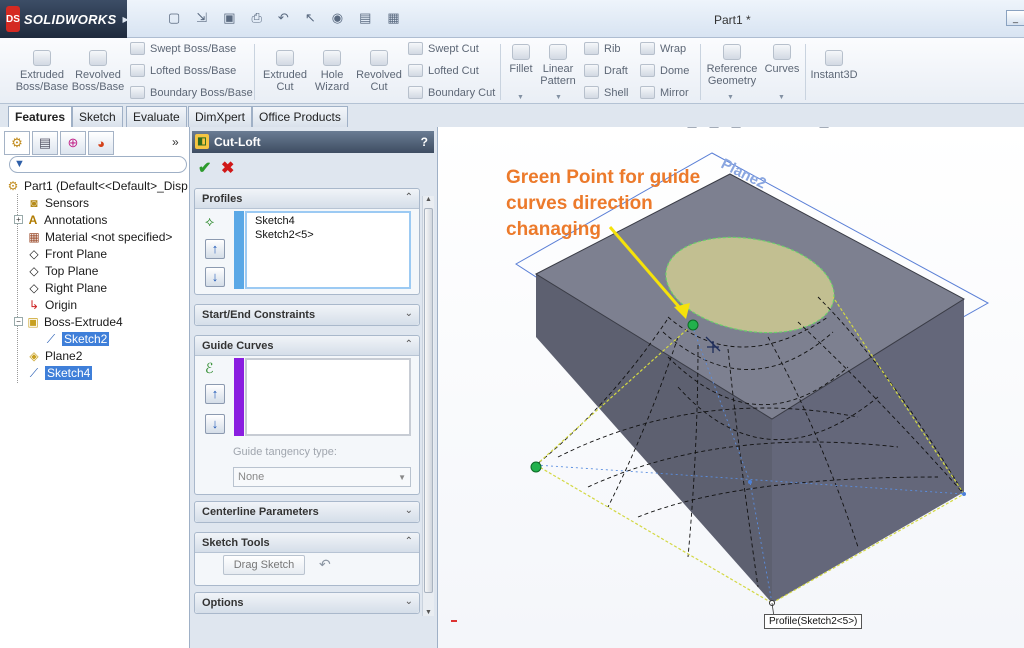  Describe the element at coordinates (328, 250) in the screenshot. I see `profiles-listbox: Sketch4 Sketch2<5>` at that location.